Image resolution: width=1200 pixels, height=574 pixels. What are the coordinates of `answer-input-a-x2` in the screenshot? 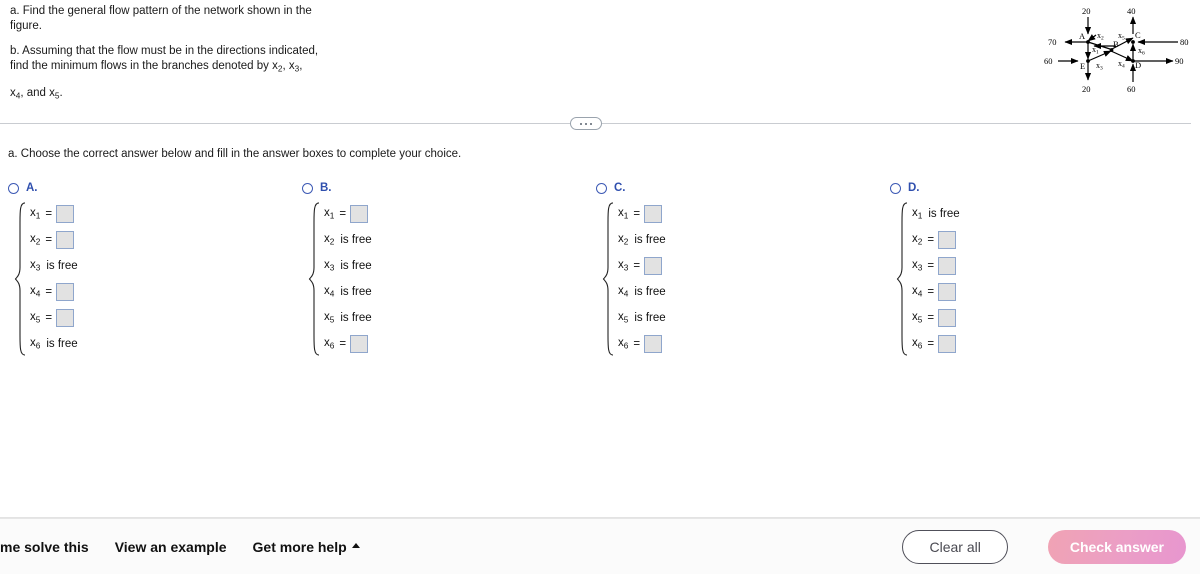 It's located at (65, 240).